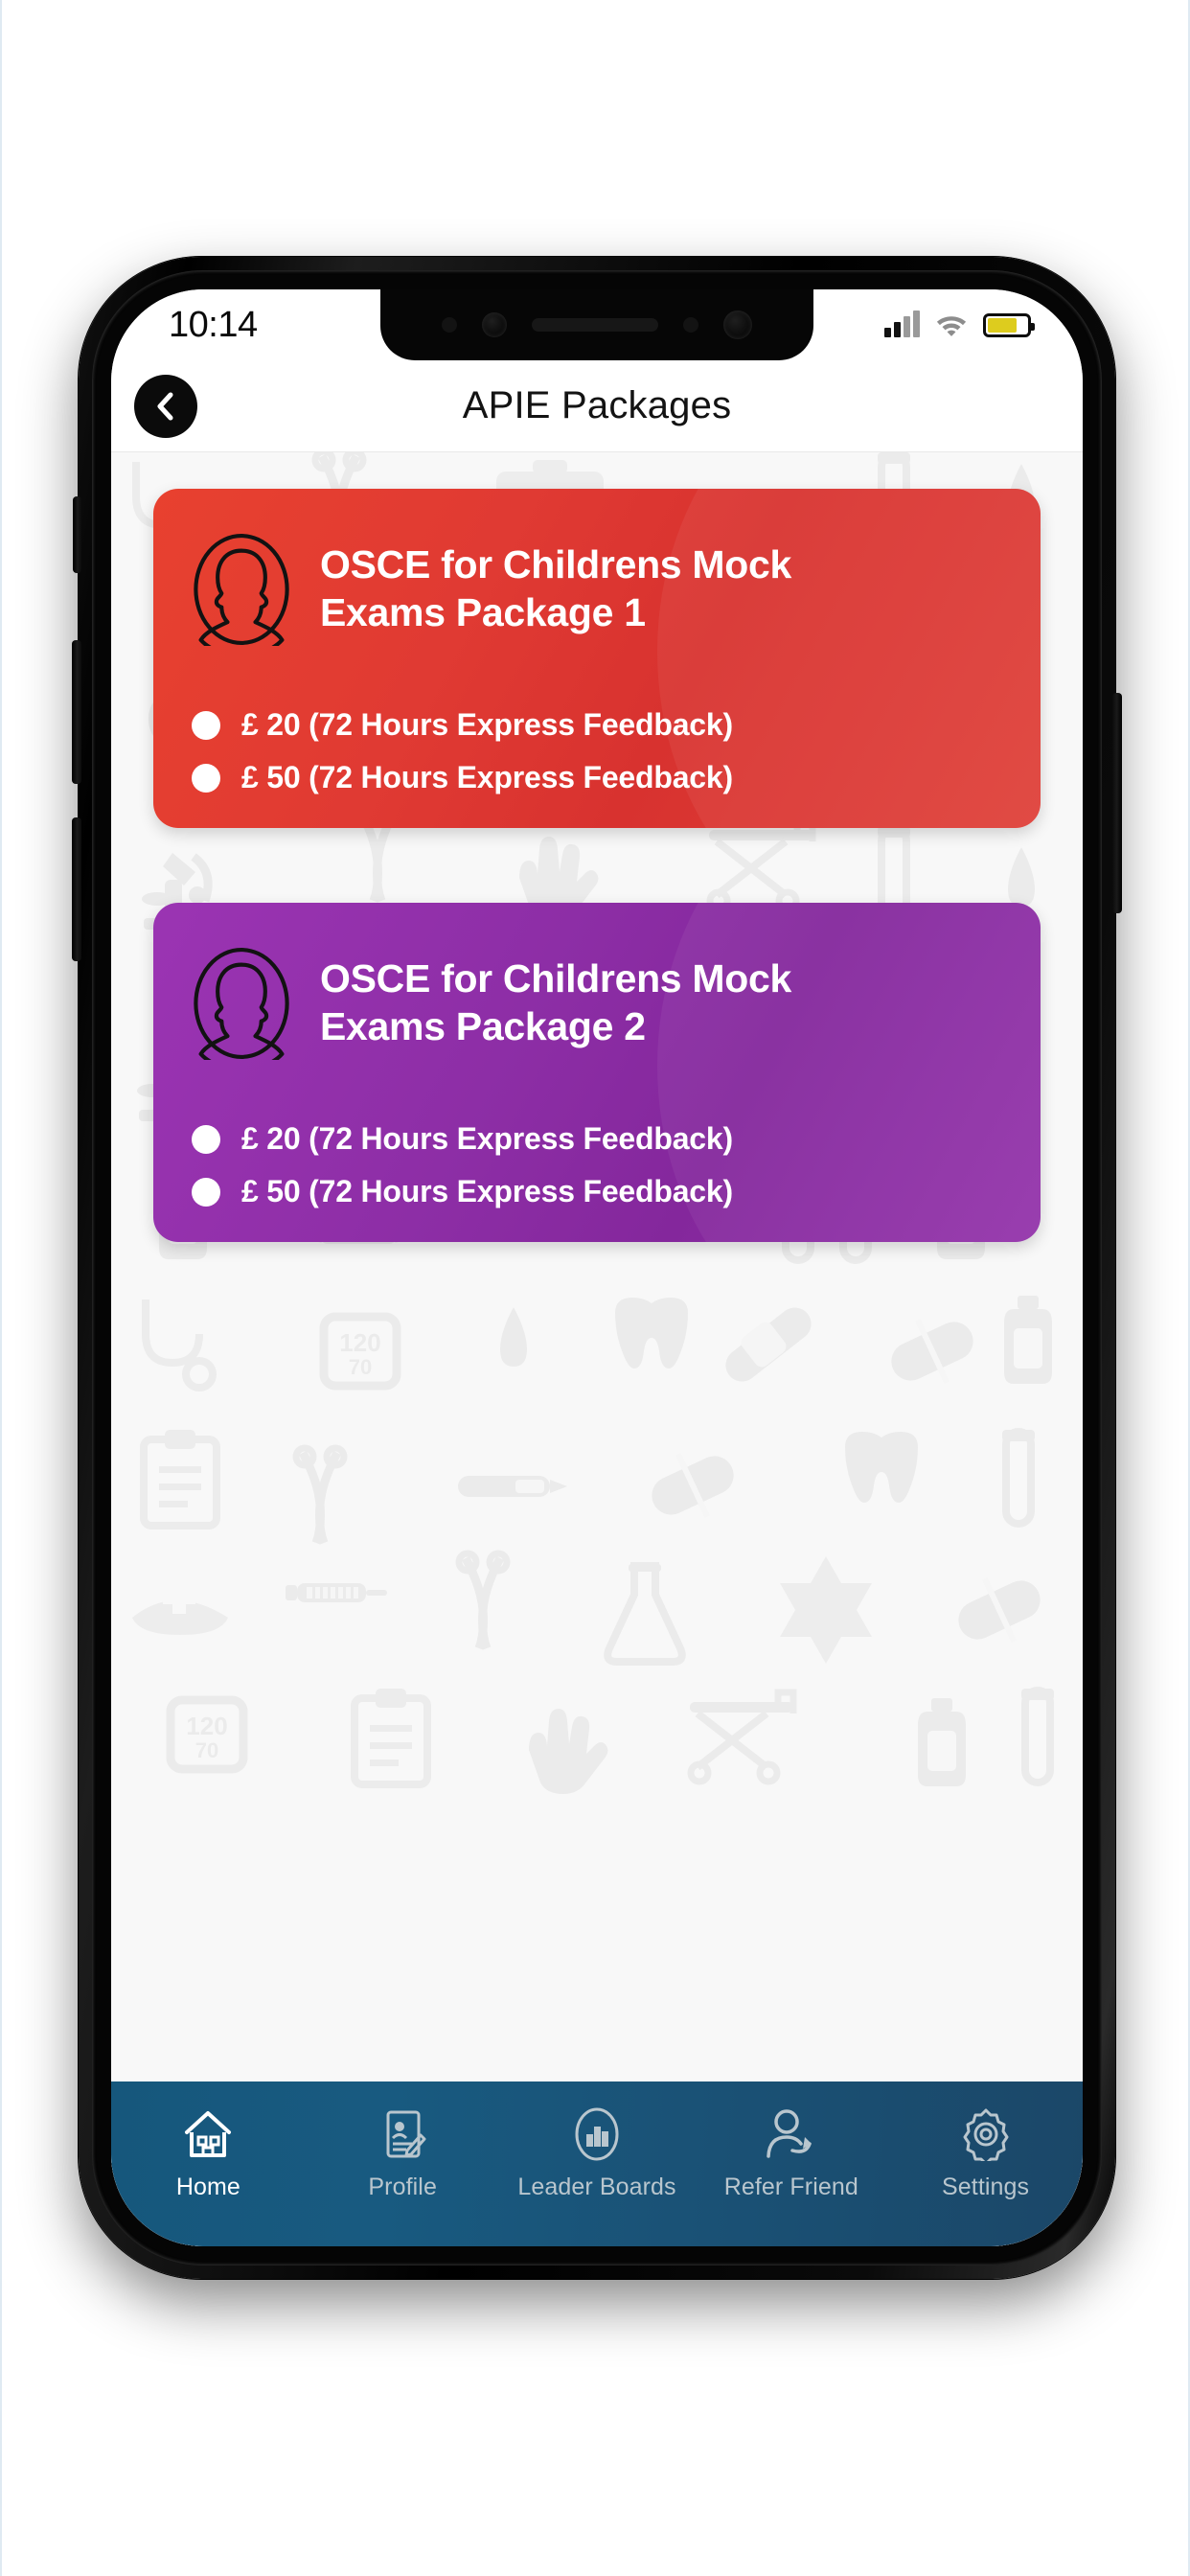  I want to click on front-camera-icon, so click(495, 324).